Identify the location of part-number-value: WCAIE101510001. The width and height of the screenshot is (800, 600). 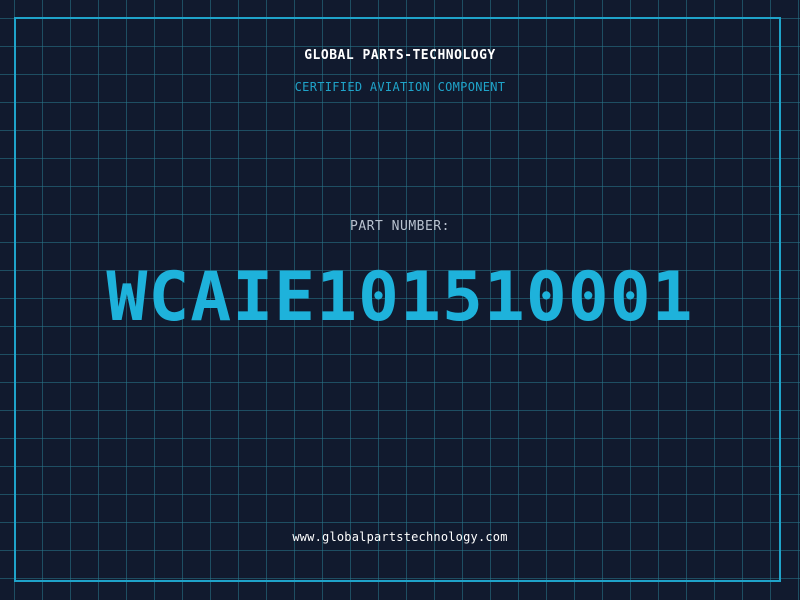
(400, 297).